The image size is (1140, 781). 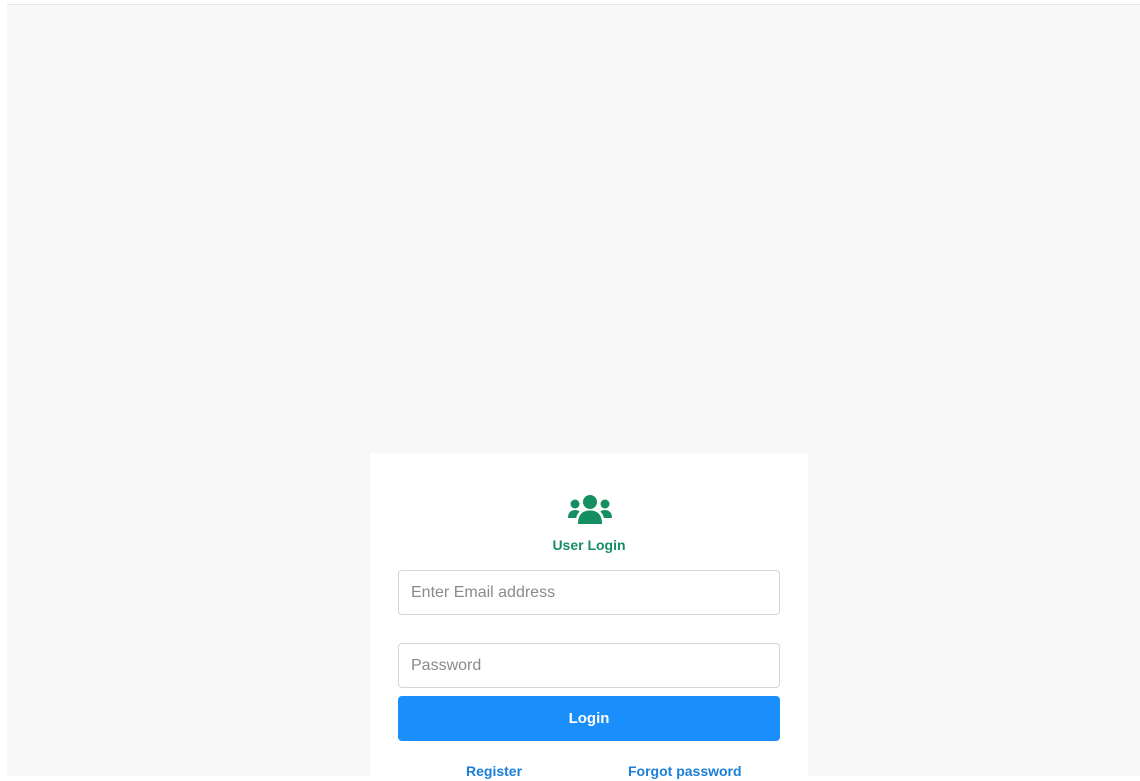 I want to click on forgot-password-link: Forgot password, so click(x=685, y=771).